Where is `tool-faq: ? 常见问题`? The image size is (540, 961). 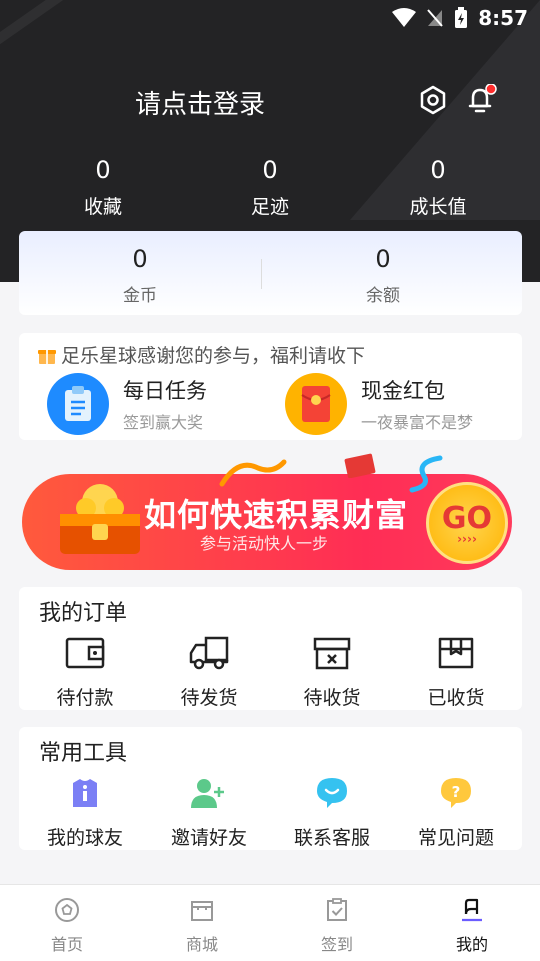 tool-faq: ? 常见问题 is located at coordinates (456, 811).